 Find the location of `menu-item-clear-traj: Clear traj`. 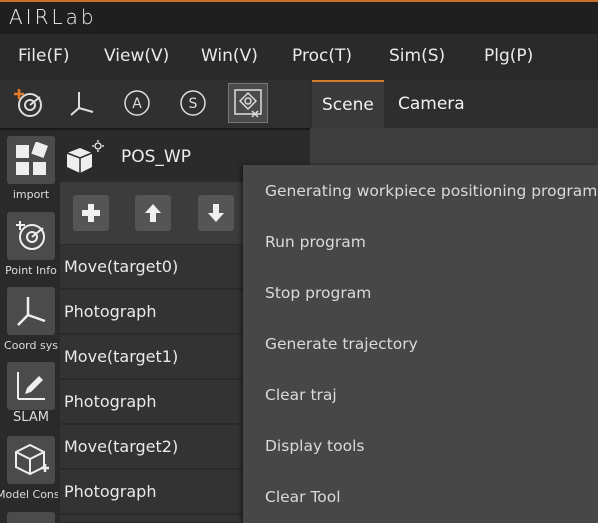

menu-item-clear-traj: Clear traj is located at coordinates (301, 395).